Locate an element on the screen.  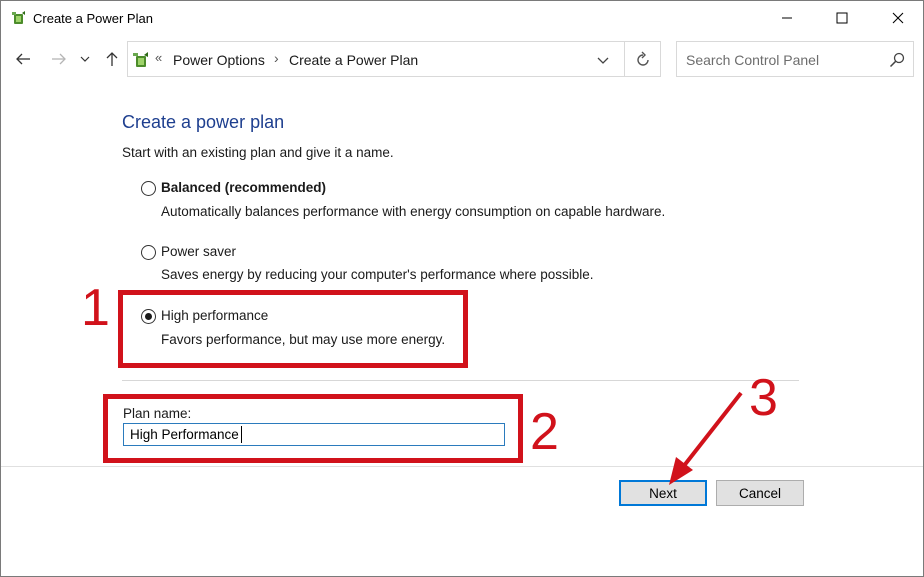
close-icon is located at coordinates (898, 18).